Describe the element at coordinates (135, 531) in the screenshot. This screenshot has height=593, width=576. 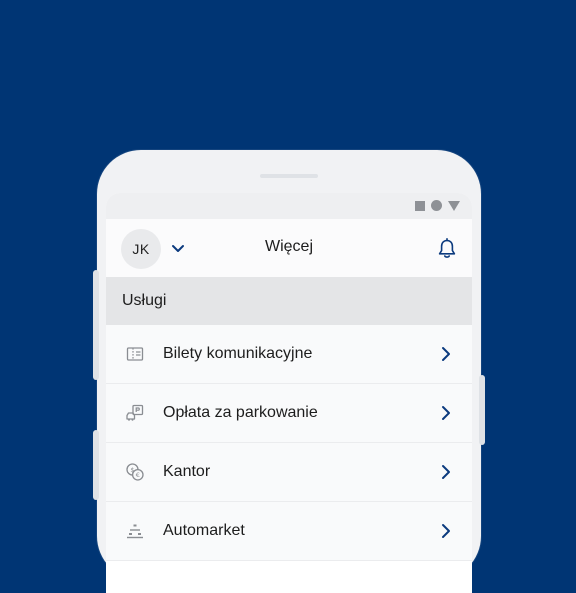
I see `automarket-icon` at that location.